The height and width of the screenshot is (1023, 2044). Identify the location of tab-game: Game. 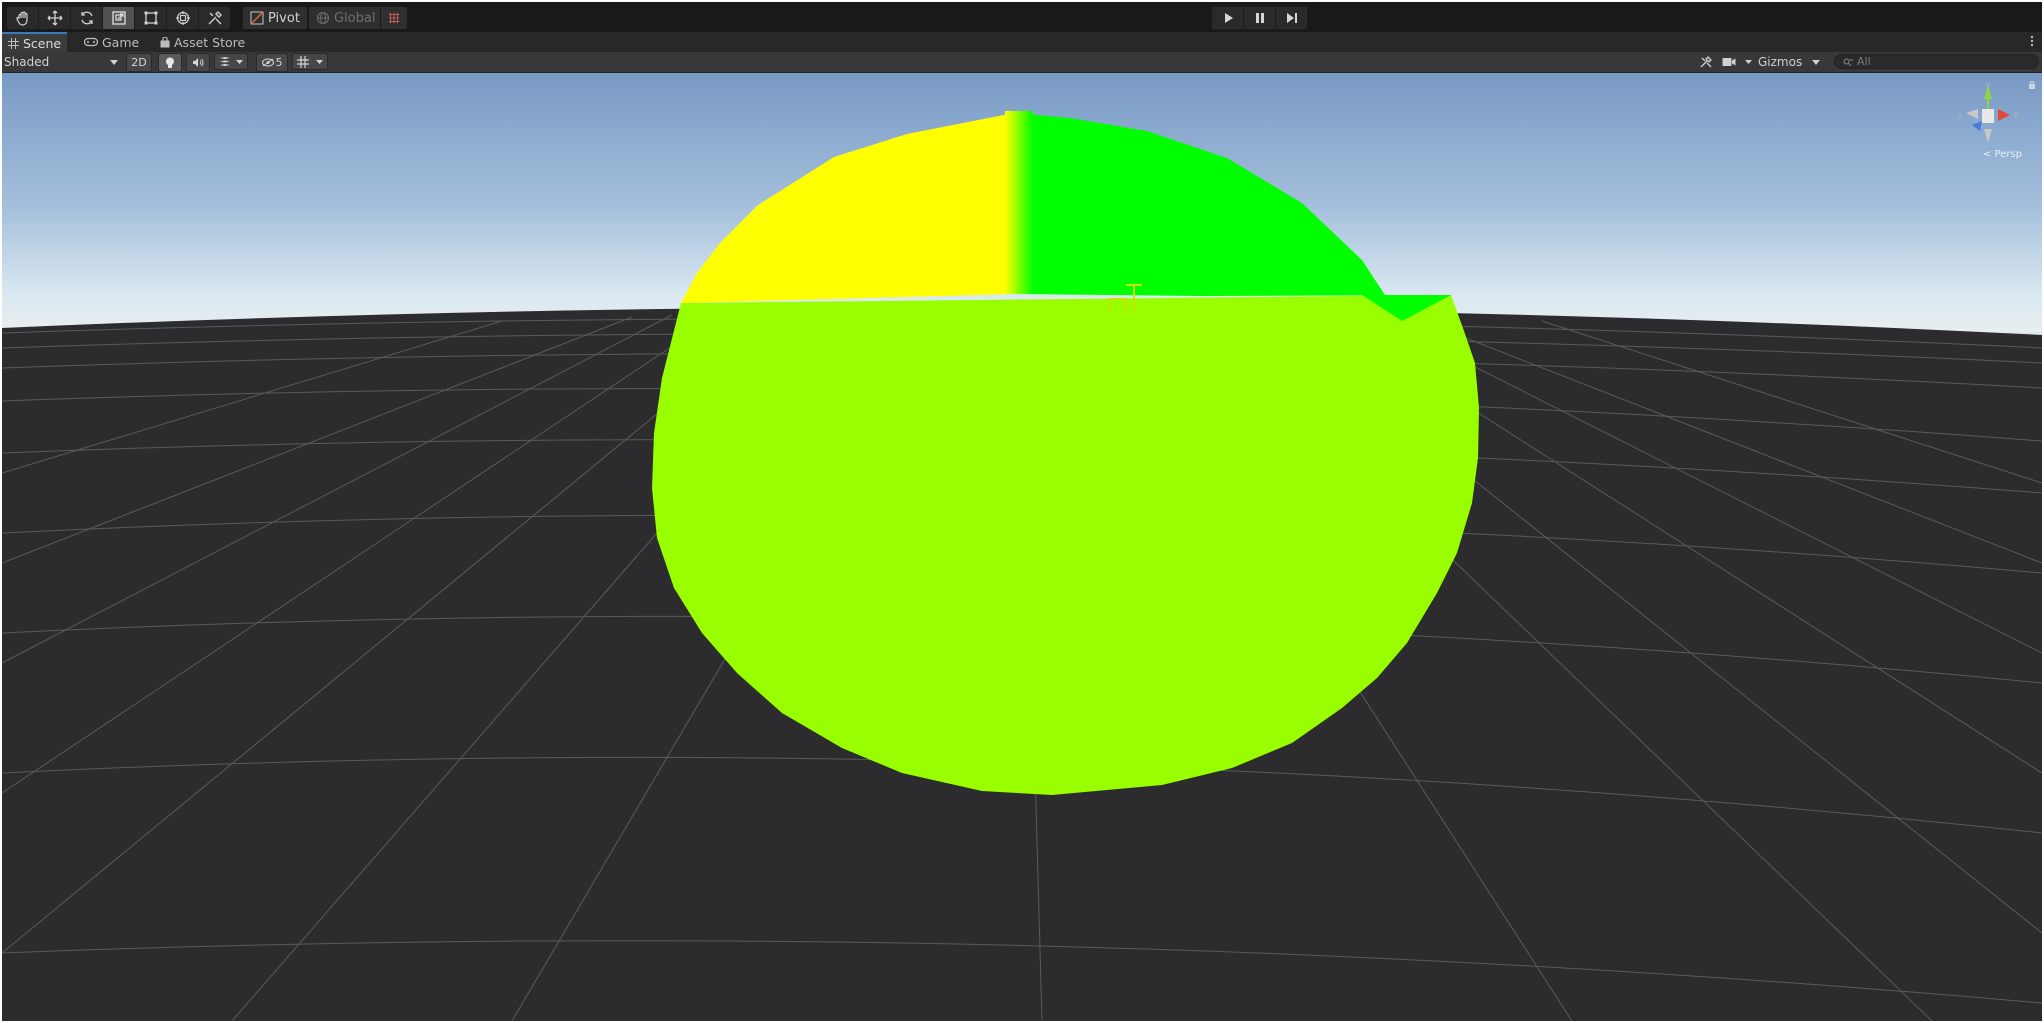
(111, 42).